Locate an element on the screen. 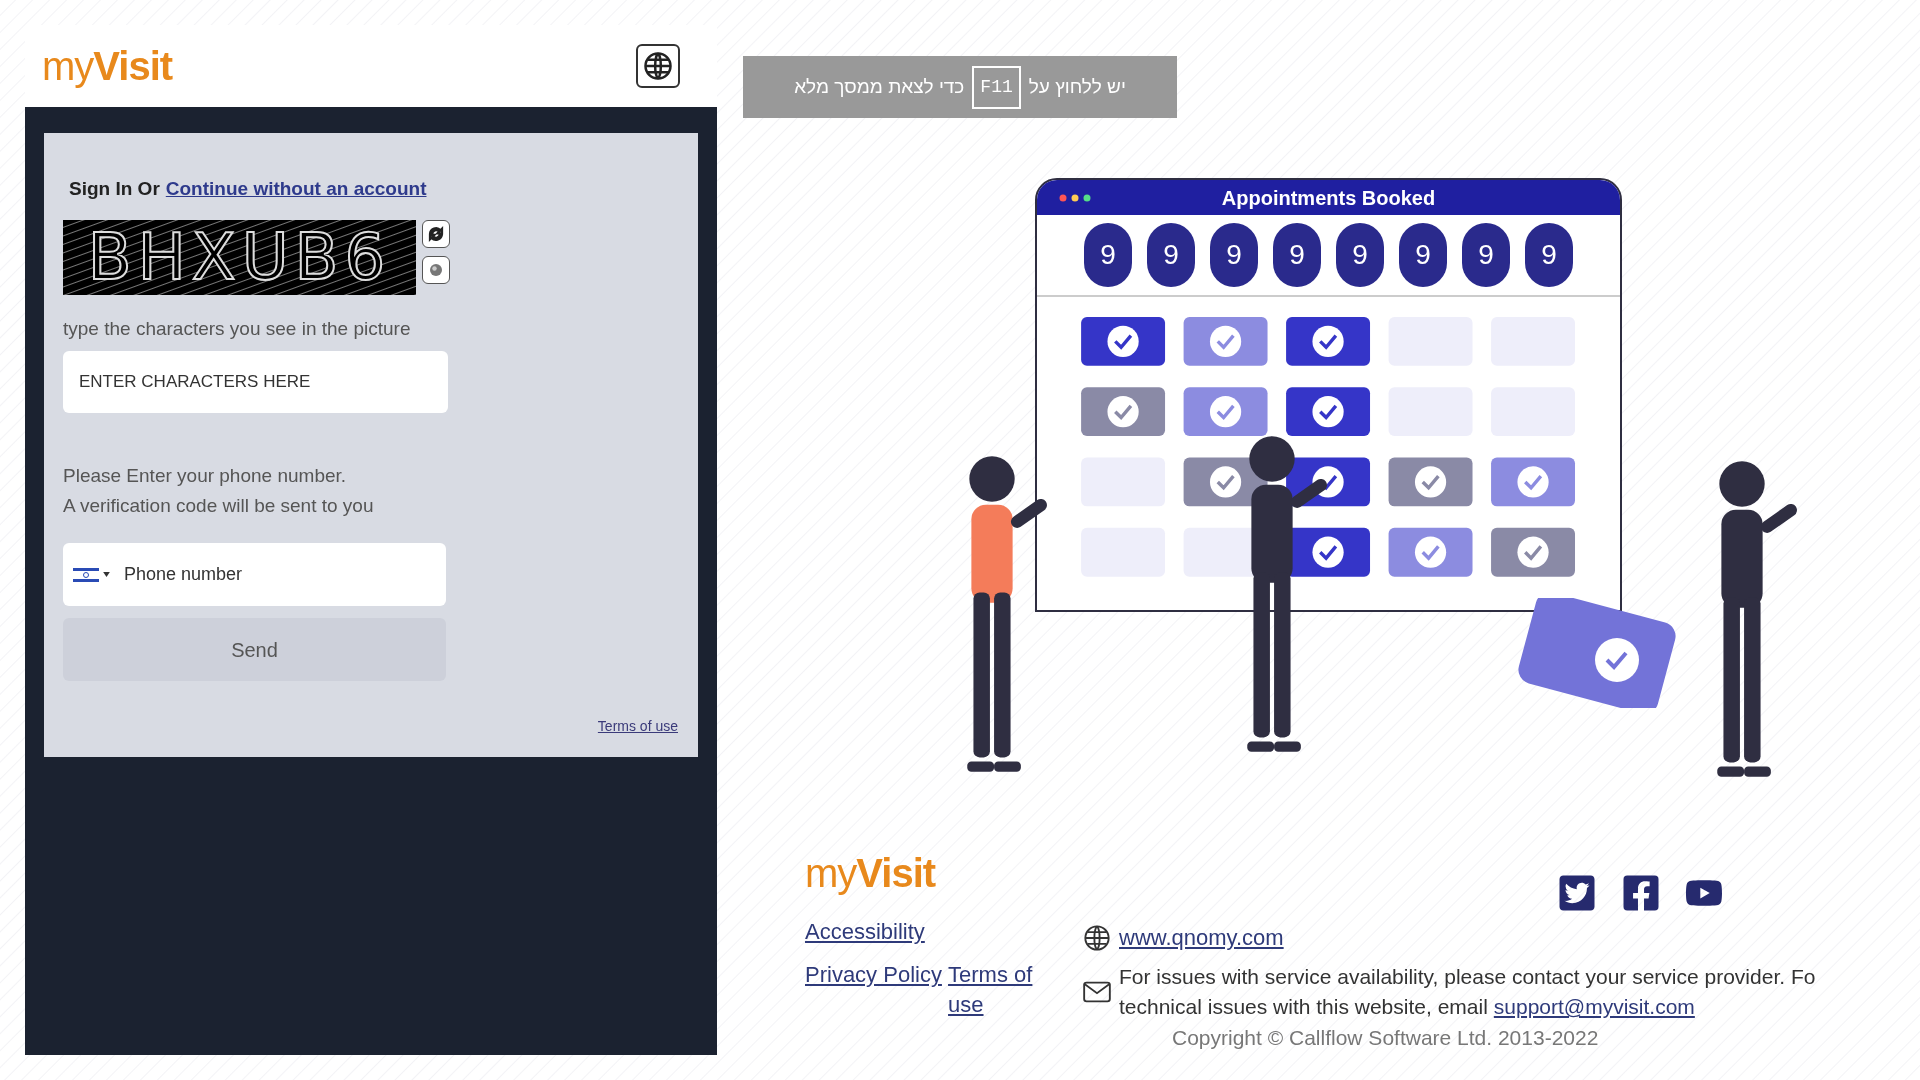 The width and height of the screenshot is (1920, 1080). website-link: www.qnomy.com is located at coordinates (1201, 937).